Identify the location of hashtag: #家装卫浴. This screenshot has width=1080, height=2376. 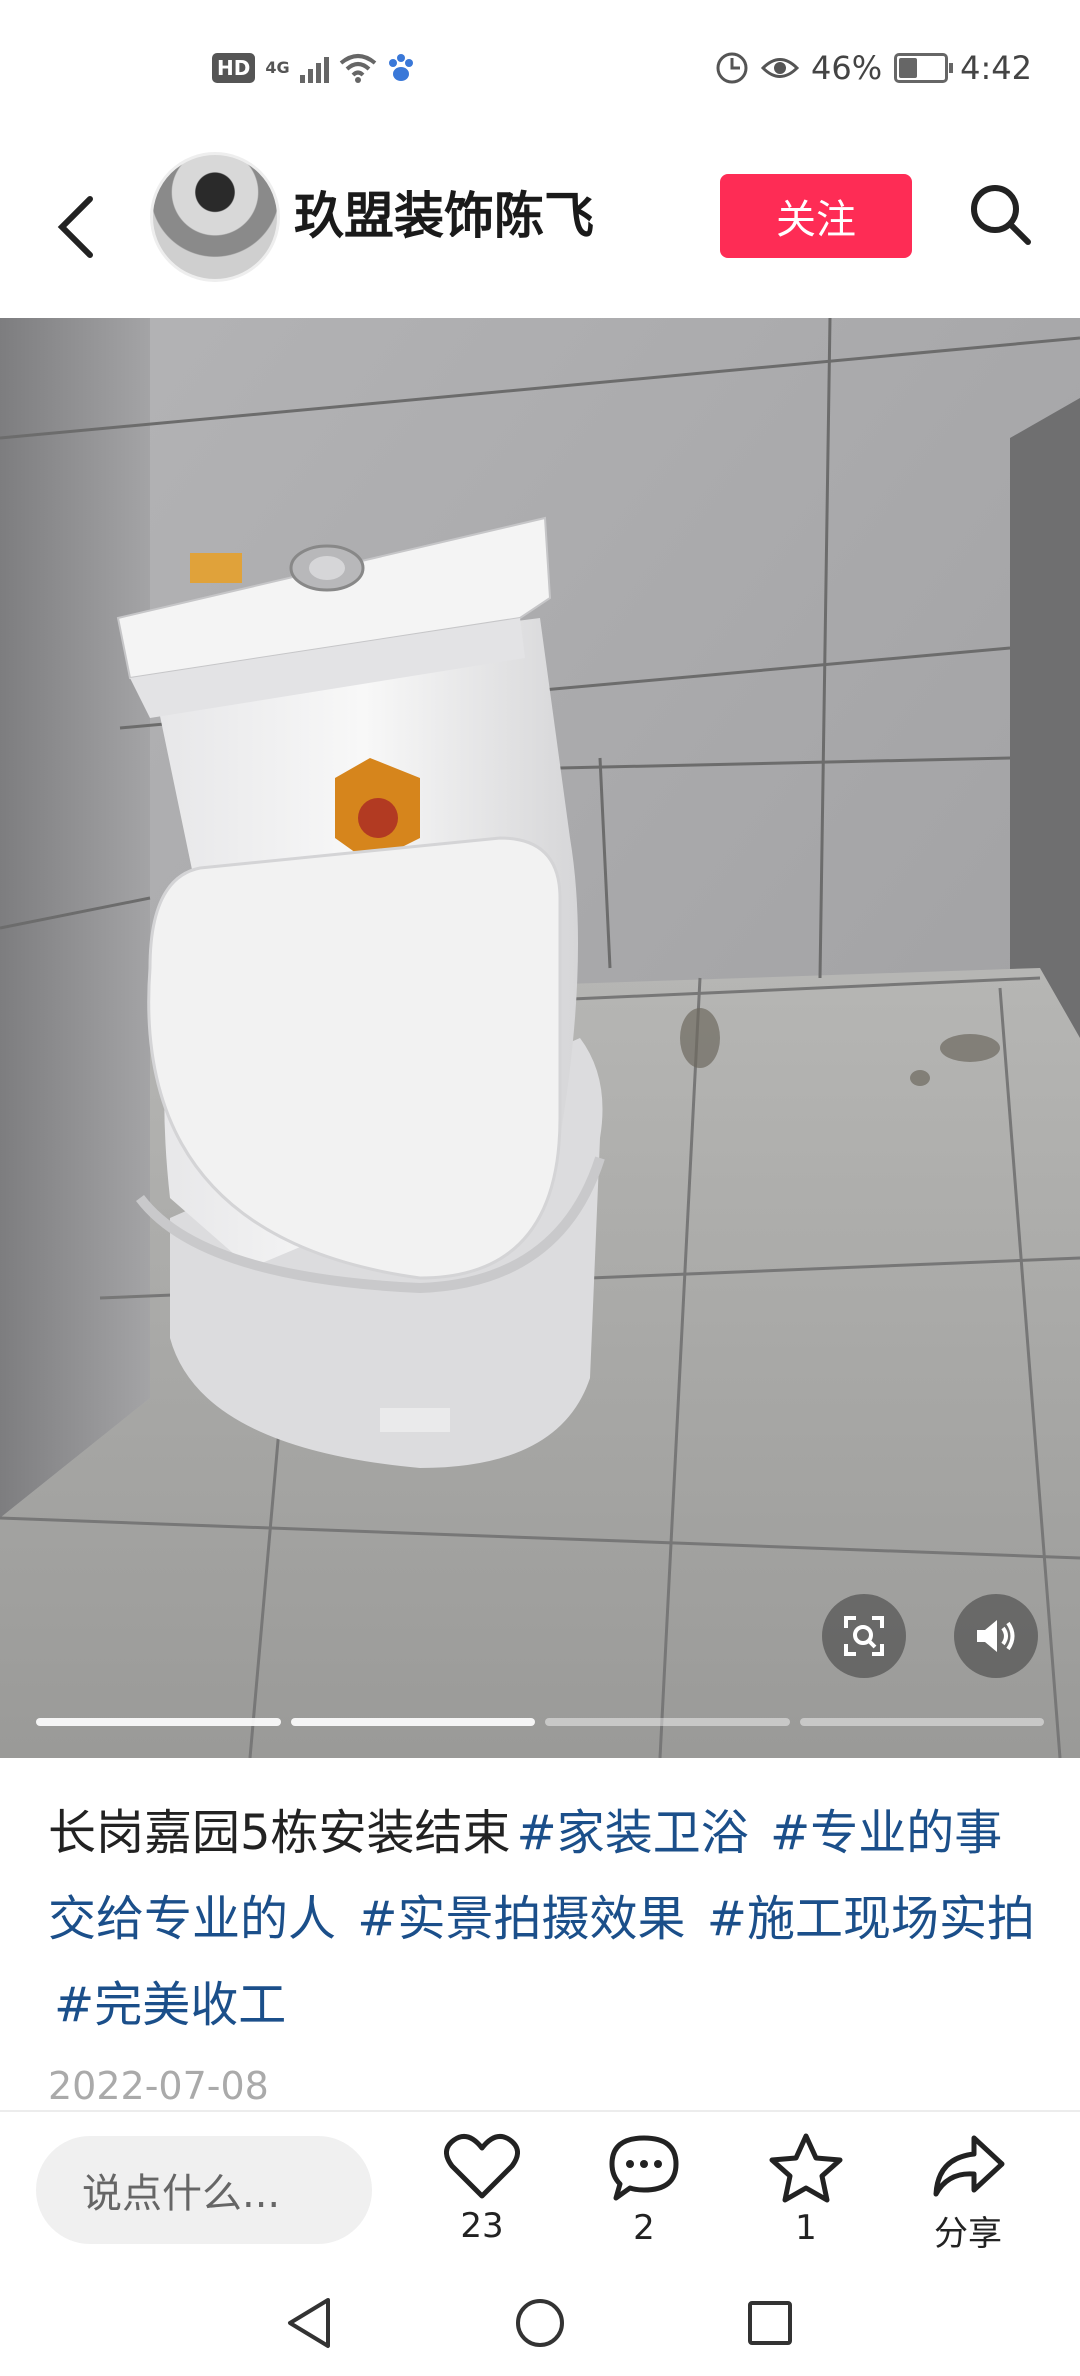
(633, 1833).